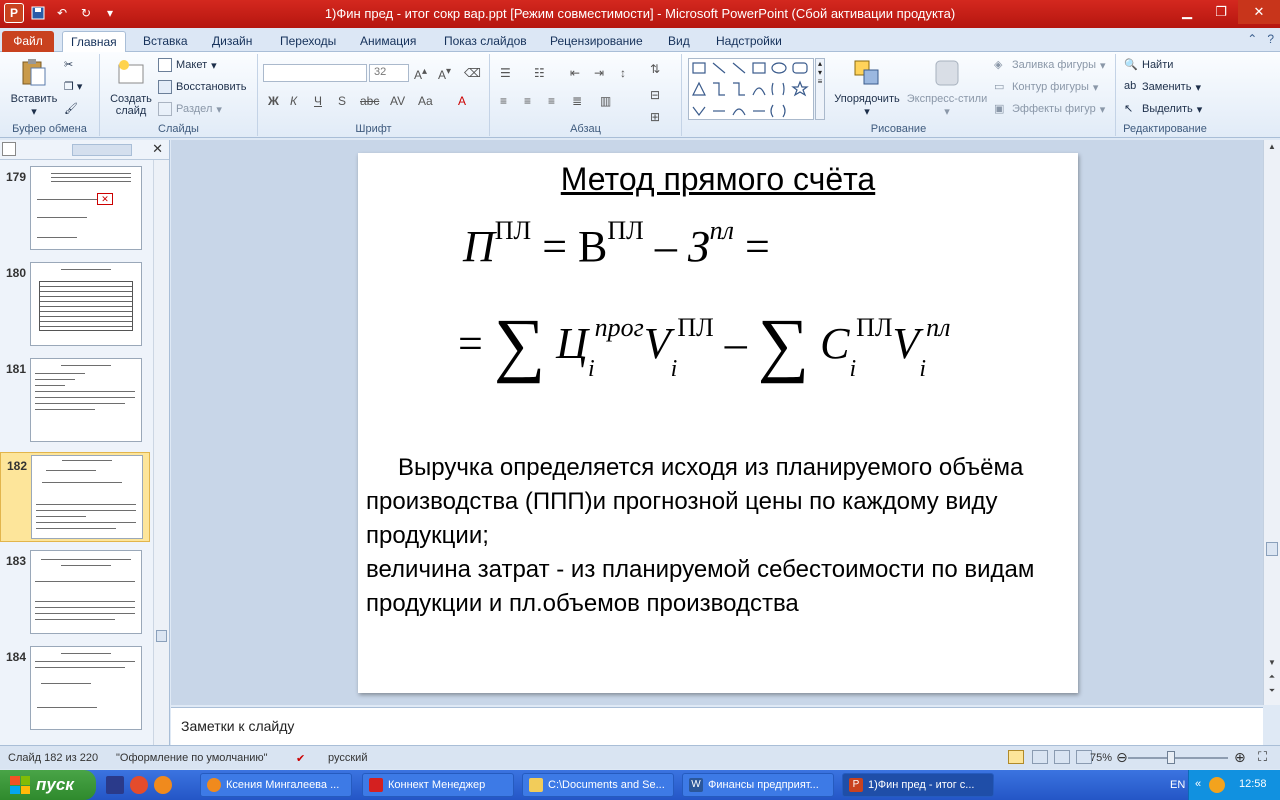 The image size is (1280, 800). I want to click on paste-button: Вставить ▾, so click(34, 88).